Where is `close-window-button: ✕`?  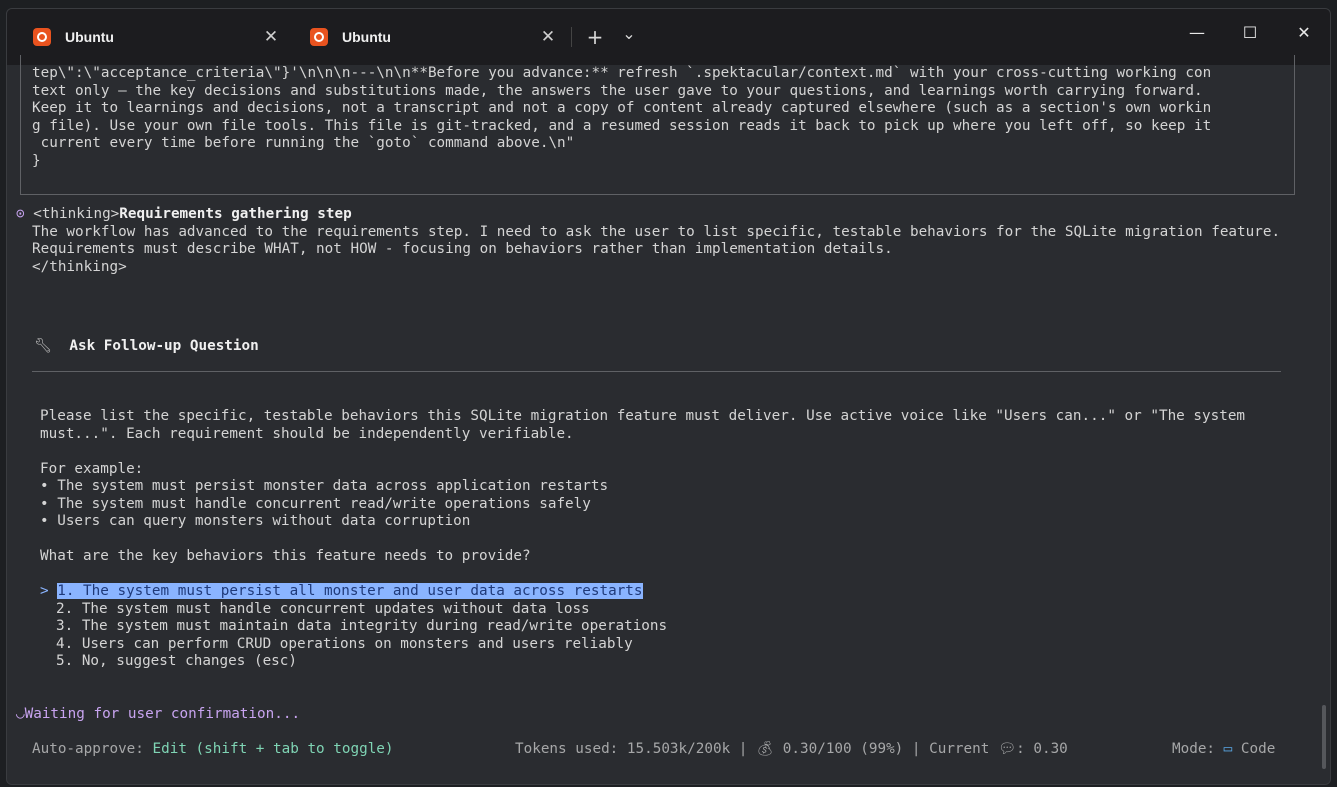 close-window-button: ✕ is located at coordinates (1304, 33).